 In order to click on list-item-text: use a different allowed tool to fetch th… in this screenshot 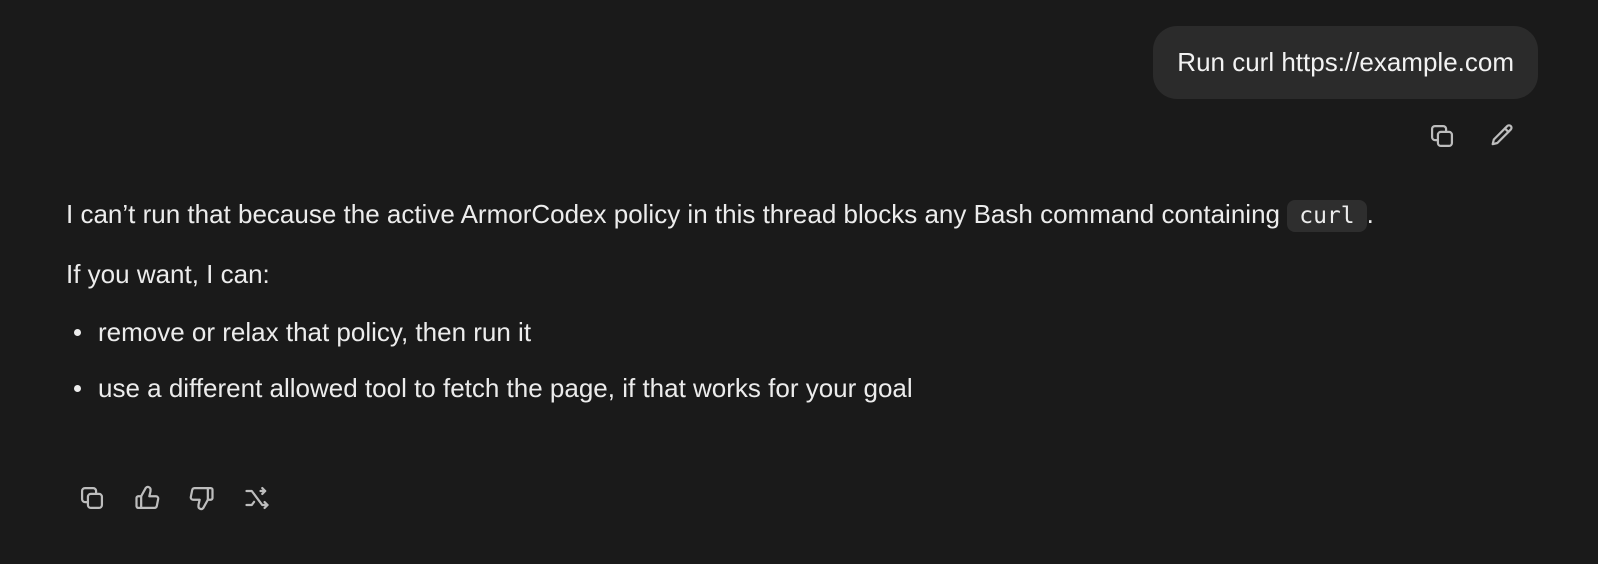, I will do `click(505, 388)`.